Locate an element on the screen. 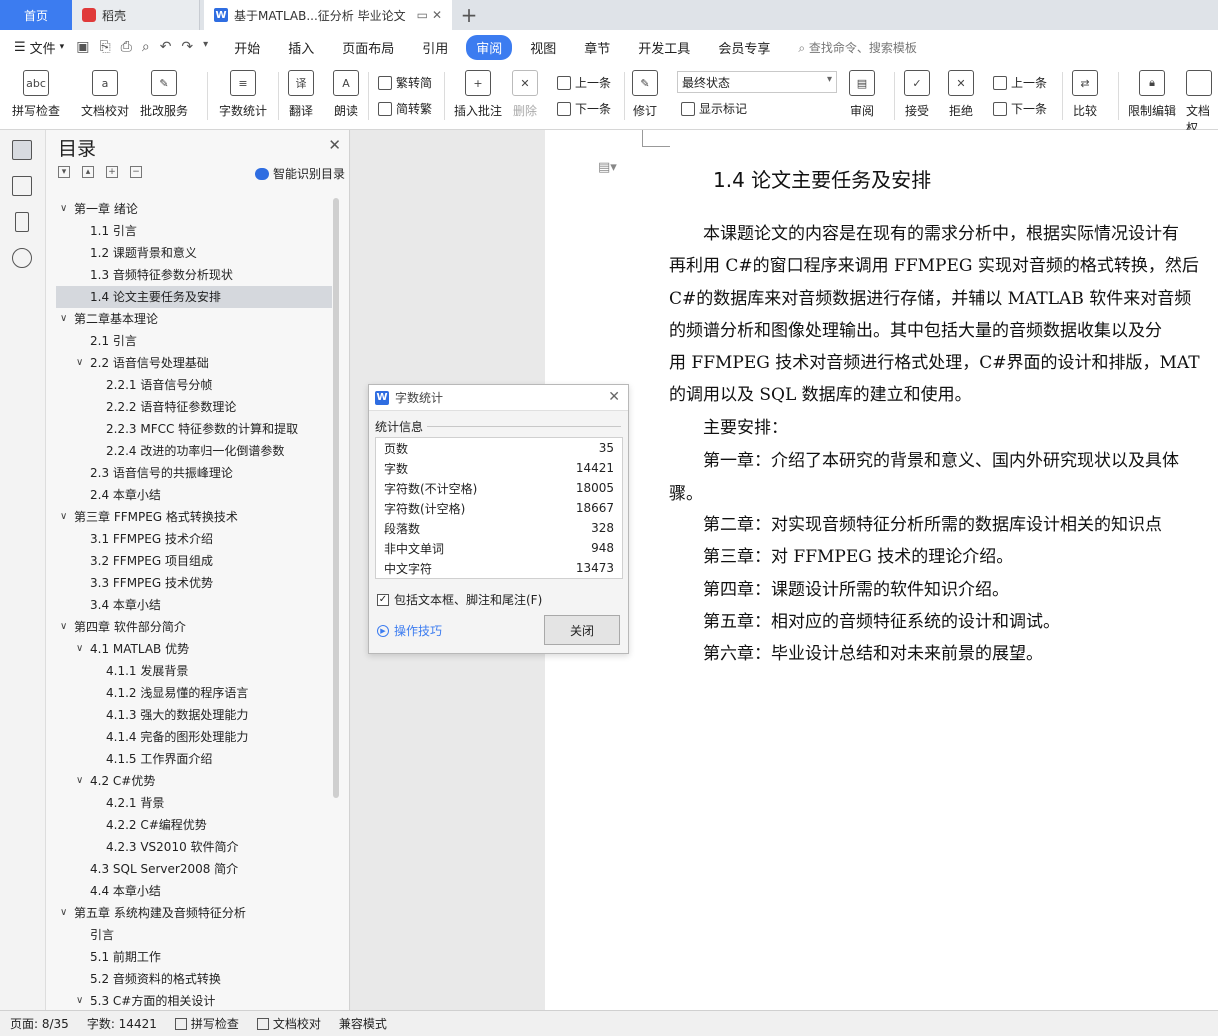 This screenshot has width=1218, height=1036. toc-item: ∨ 2.2 语音信号处理基础 is located at coordinates (194, 363).